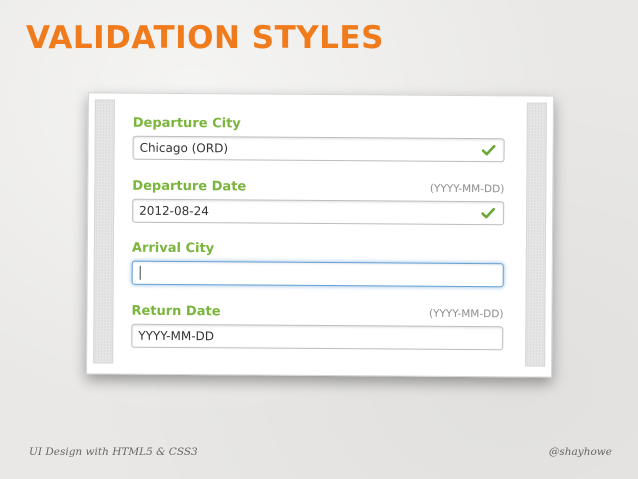  Describe the element at coordinates (174, 211) in the screenshot. I see `departure-date-value: 2012-08-24` at that location.